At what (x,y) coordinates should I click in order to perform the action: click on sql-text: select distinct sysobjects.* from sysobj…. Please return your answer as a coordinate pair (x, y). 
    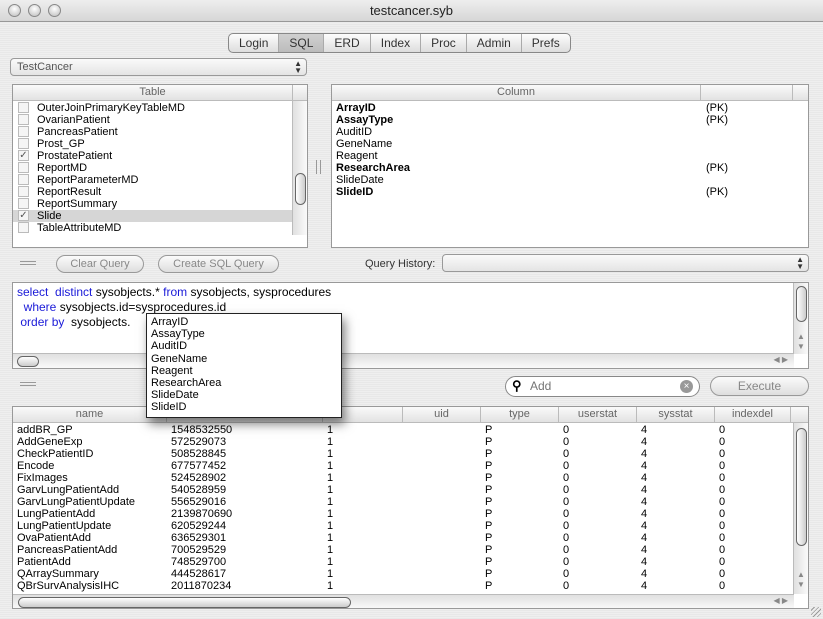
    Looking at the image, I should click on (410, 307).